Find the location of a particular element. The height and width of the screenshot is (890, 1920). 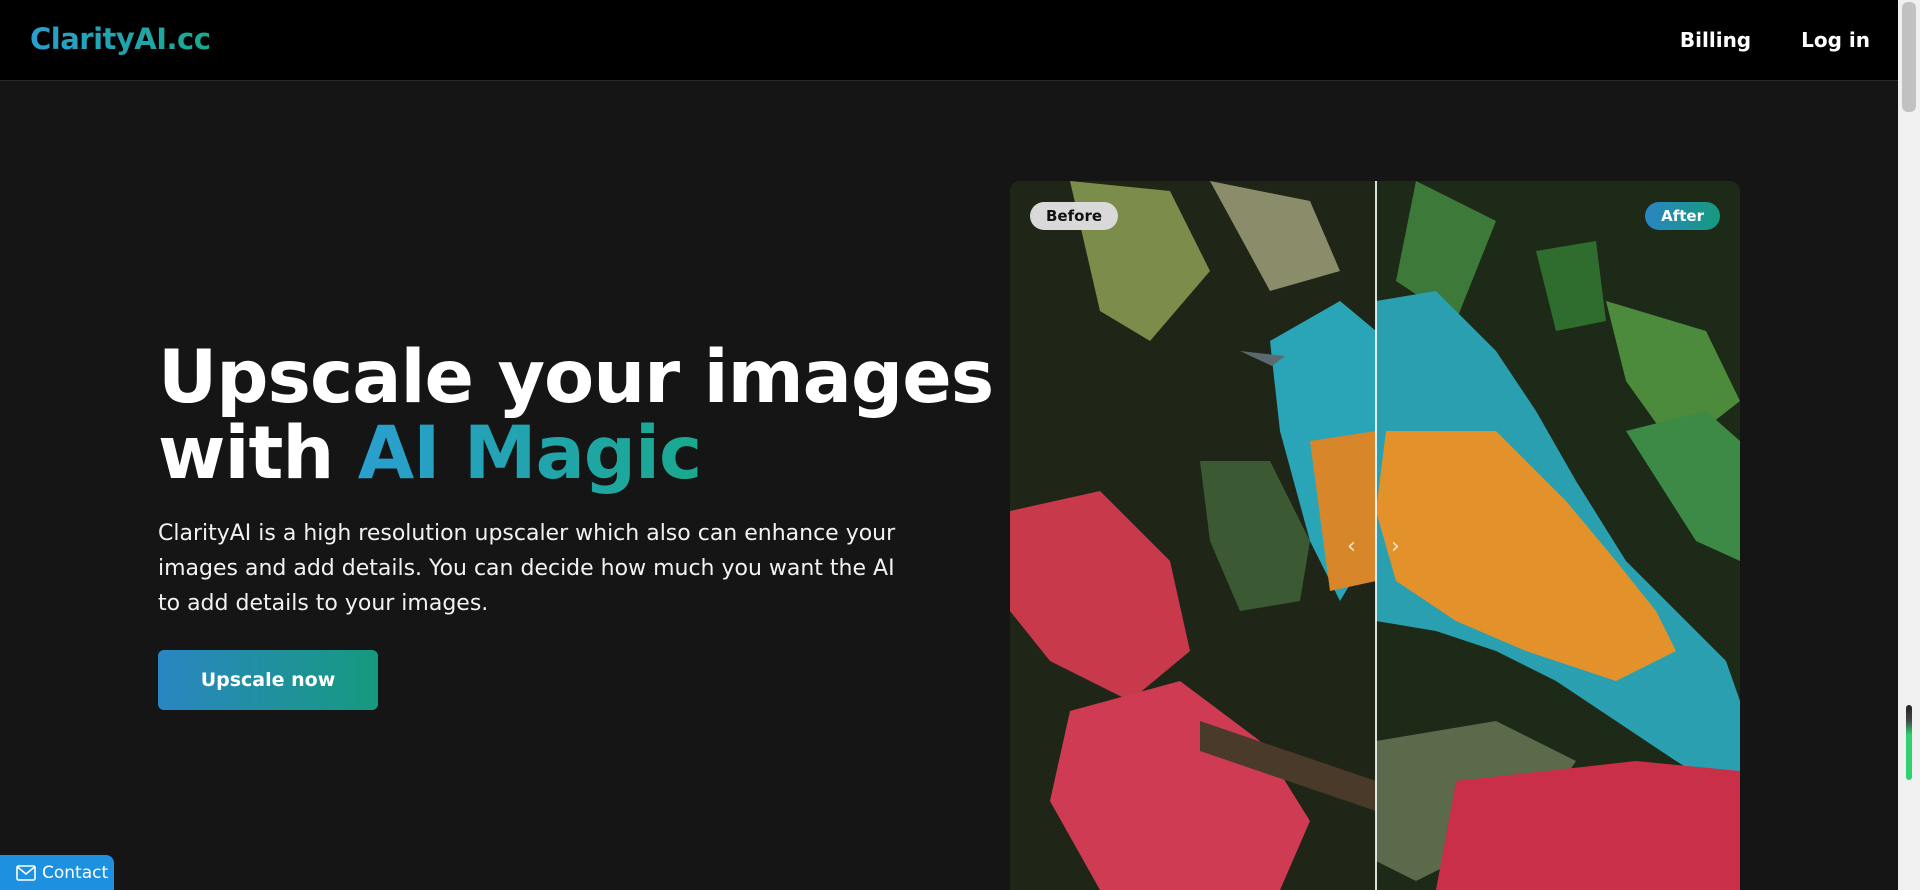

page-scrollbar is located at coordinates (1909, 445).